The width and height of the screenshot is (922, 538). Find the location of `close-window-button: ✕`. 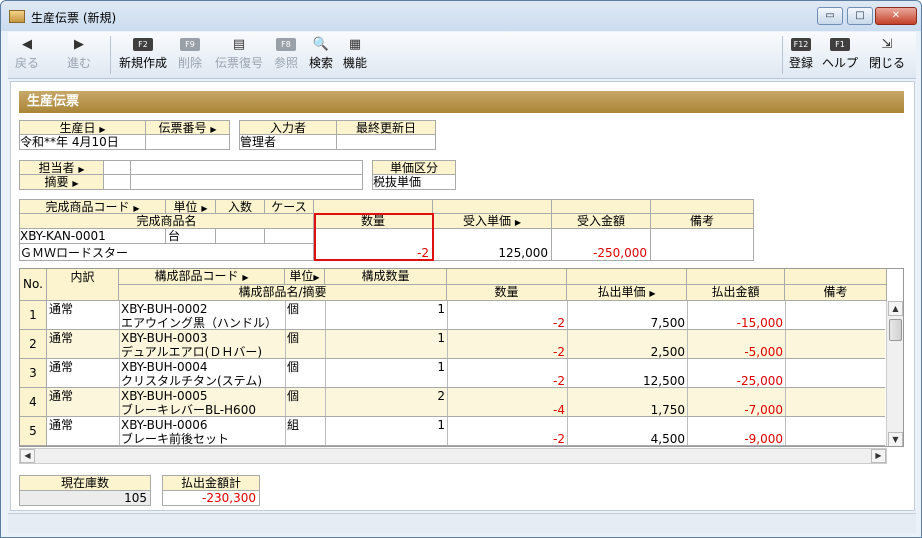

close-window-button: ✕ is located at coordinates (896, 16).